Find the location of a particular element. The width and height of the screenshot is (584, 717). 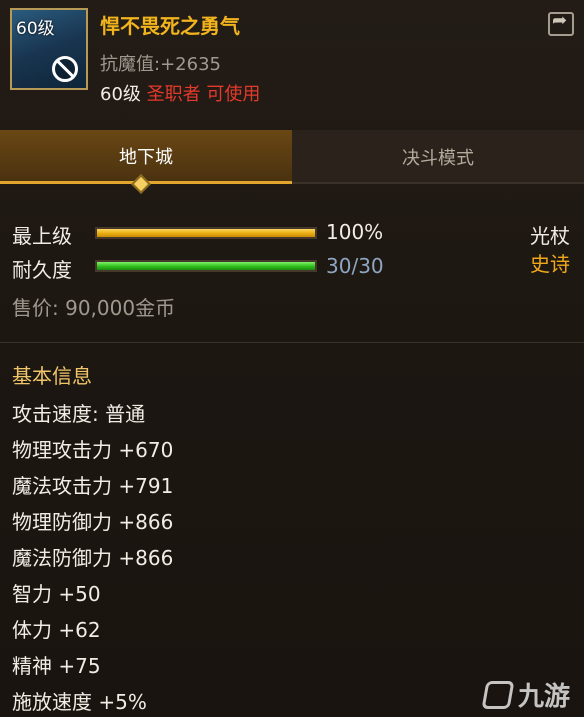

weapon-type: 光杖 is located at coordinates (550, 236).